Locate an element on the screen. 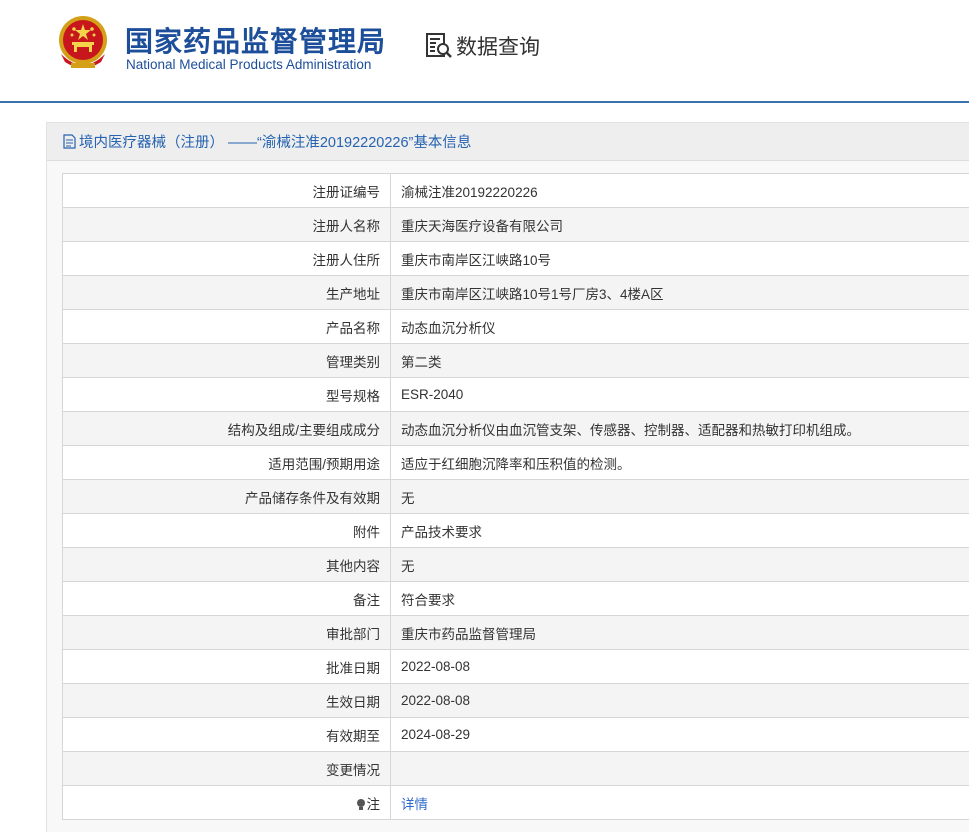  row-value is located at coordinates (680, 769).